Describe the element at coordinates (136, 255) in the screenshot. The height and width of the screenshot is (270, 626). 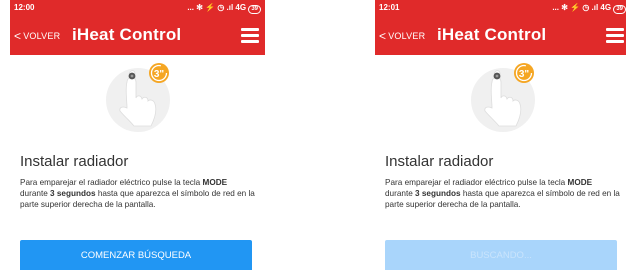
I see `start-search-button: COMENZAR BÚSQUEDA` at that location.